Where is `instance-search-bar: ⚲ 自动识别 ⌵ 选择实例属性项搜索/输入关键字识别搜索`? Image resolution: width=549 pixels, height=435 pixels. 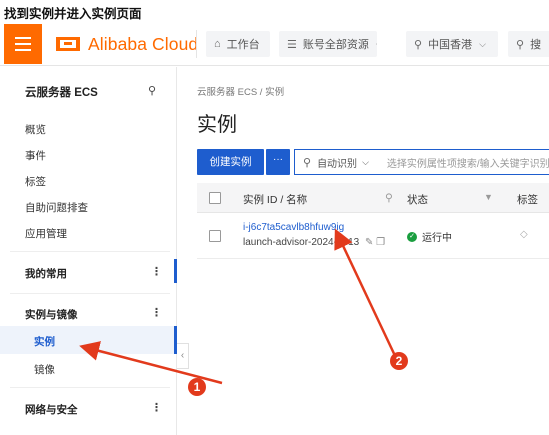 instance-search-bar: ⚲ 自动识别 ⌵ 选择实例属性项搜索/输入关键字识别搜索 is located at coordinates (421, 162).